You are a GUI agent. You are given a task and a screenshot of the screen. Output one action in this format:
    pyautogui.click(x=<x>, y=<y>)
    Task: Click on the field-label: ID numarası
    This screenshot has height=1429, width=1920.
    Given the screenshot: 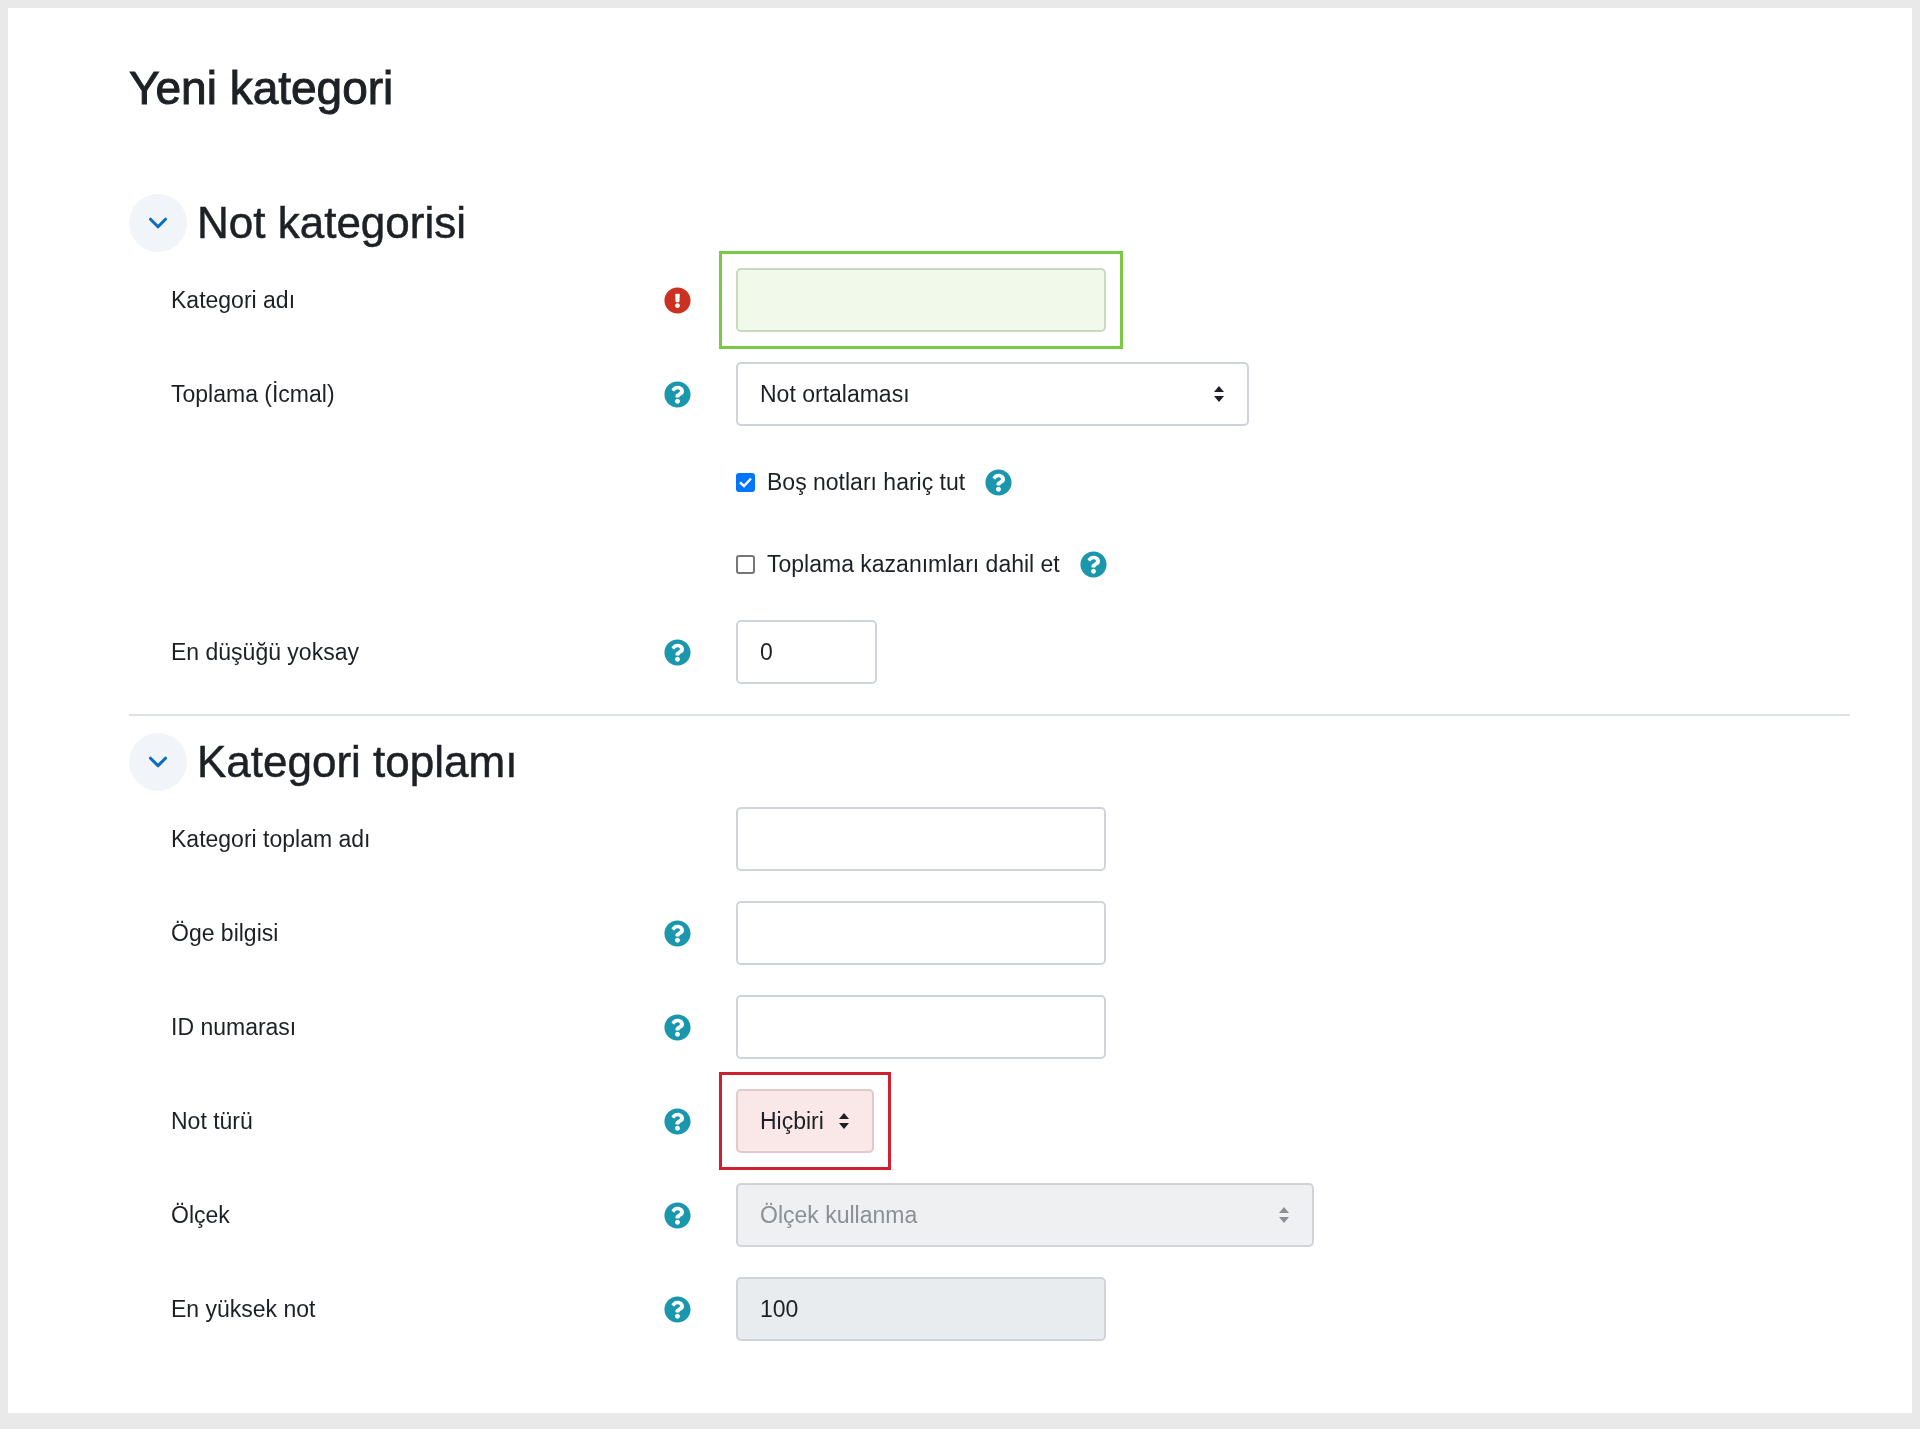 What is the action you would take?
    pyautogui.click(x=234, y=1027)
    